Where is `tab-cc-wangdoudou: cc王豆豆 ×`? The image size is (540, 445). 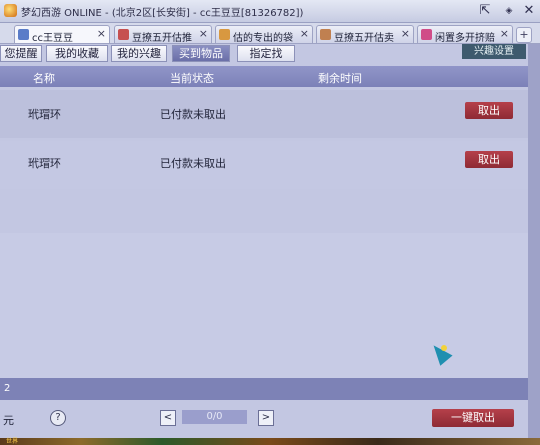
tab-cc-wangdoudou: cc王豆豆 × is located at coordinates (62, 34).